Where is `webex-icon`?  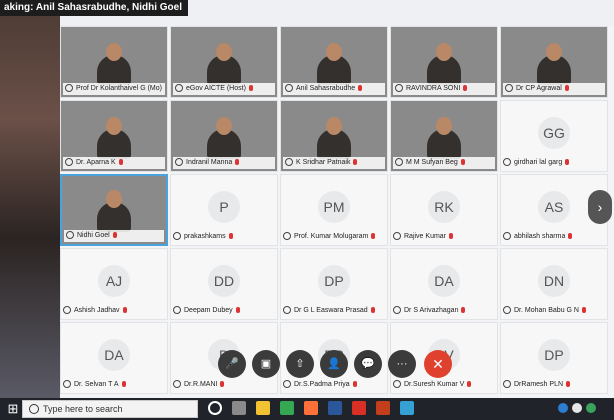
webex-icon is located at coordinates (407, 408).